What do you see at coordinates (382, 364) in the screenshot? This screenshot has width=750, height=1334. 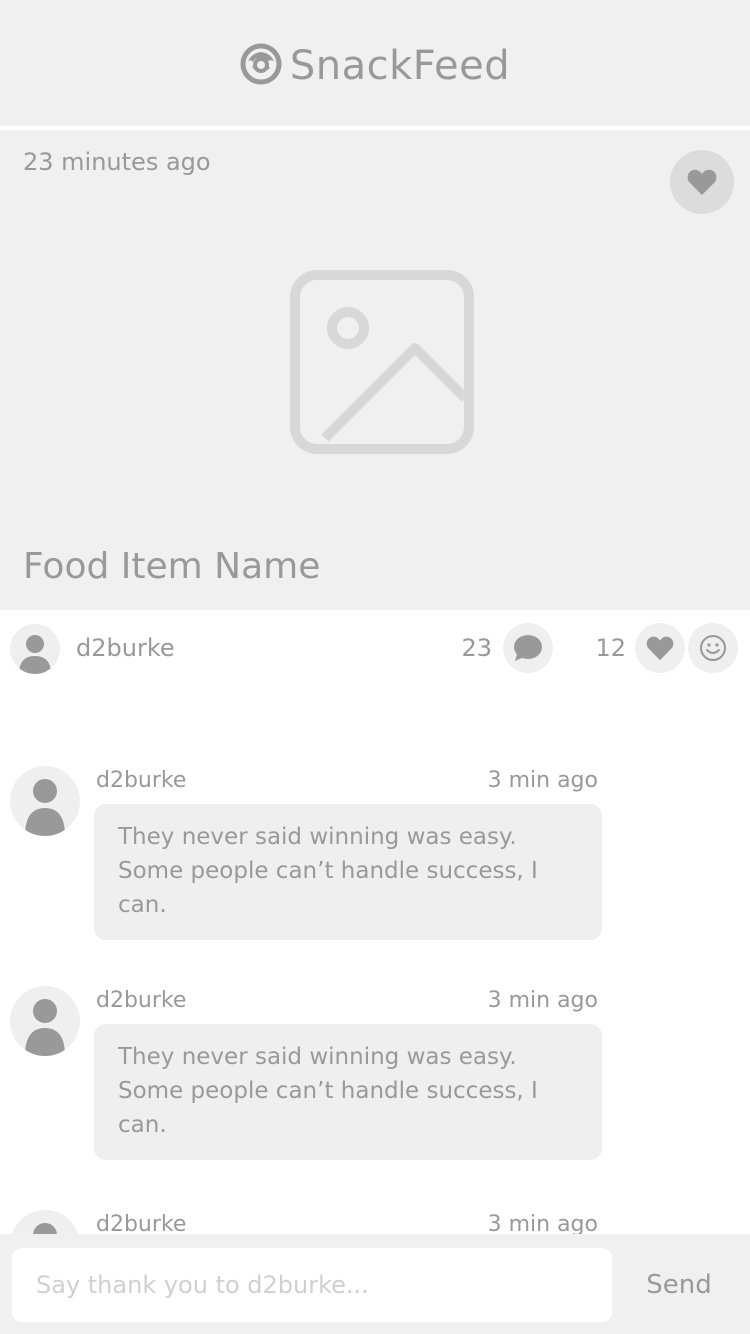 I see `image-placeholder-icon` at bounding box center [382, 364].